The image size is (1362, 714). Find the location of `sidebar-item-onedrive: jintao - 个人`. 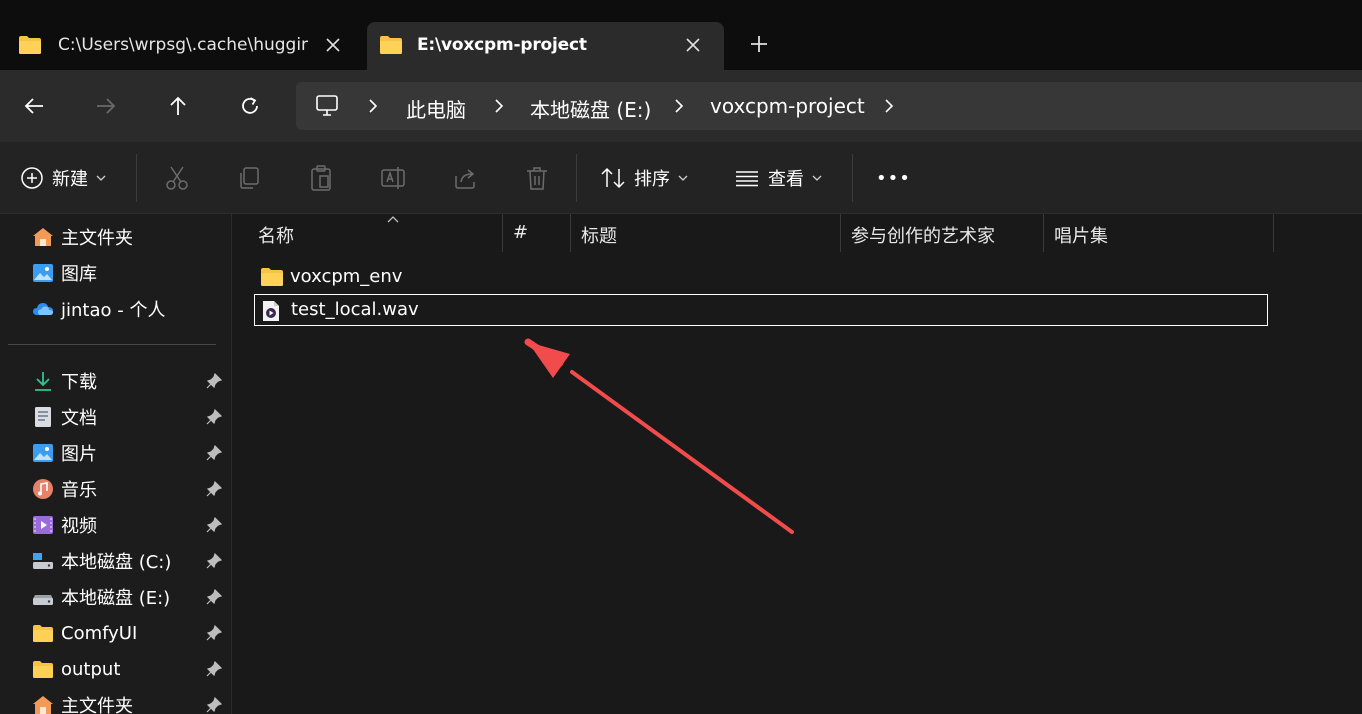

sidebar-item-onedrive: jintao - 个人 is located at coordinates (130, 309).